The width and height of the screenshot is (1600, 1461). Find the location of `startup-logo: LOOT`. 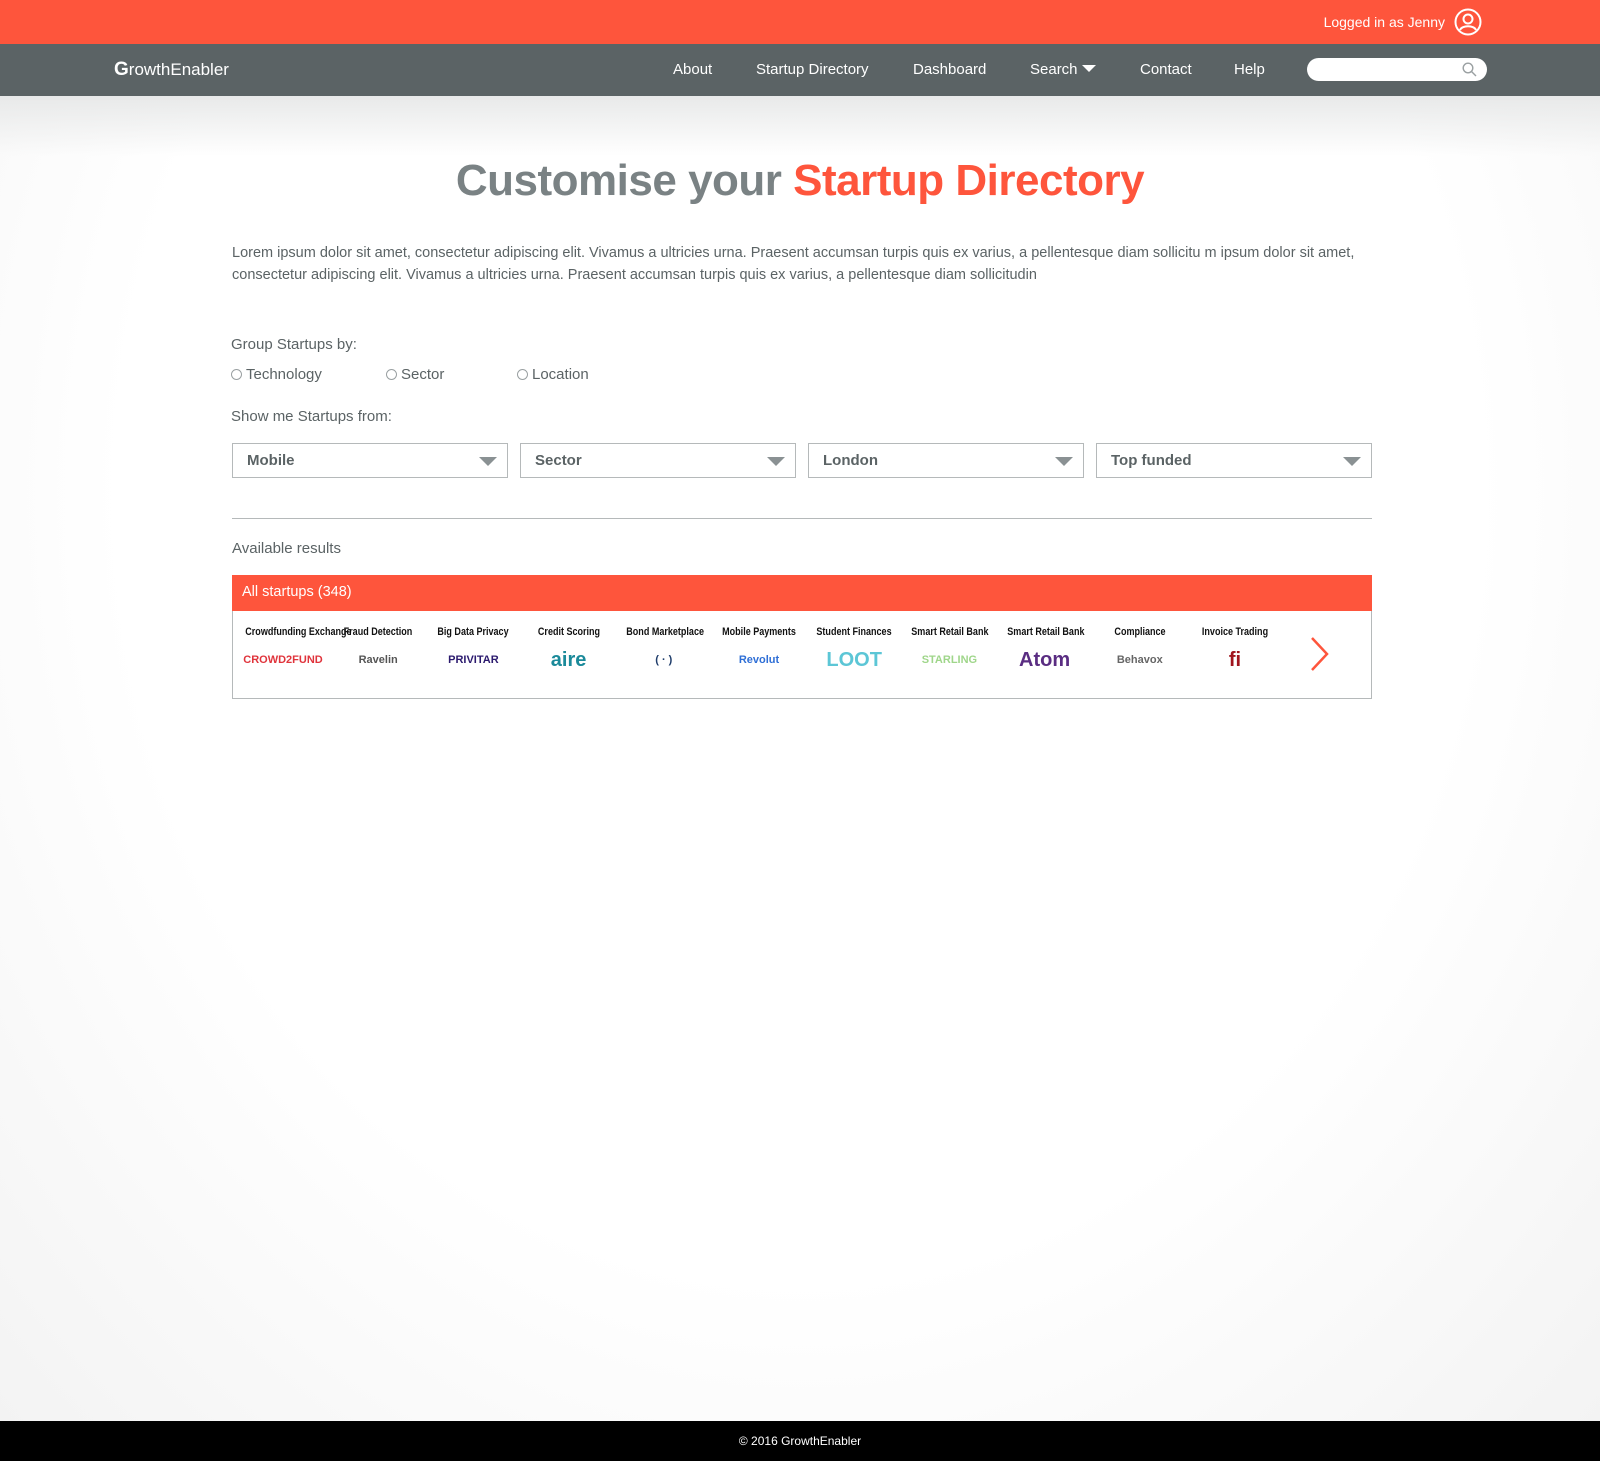

startup-logo: LOOT is located at coordinates (854, 659).